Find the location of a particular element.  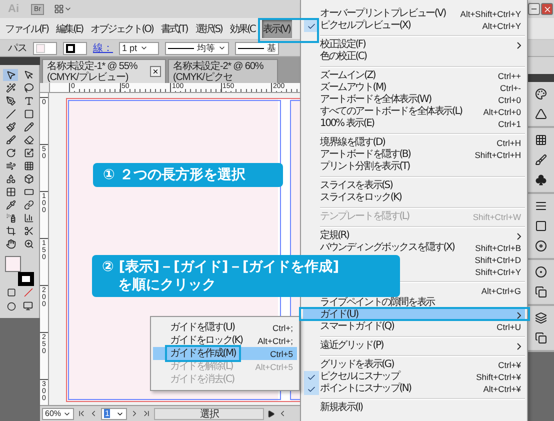

selection-type-label: パス is located at coordinates (17, 48).